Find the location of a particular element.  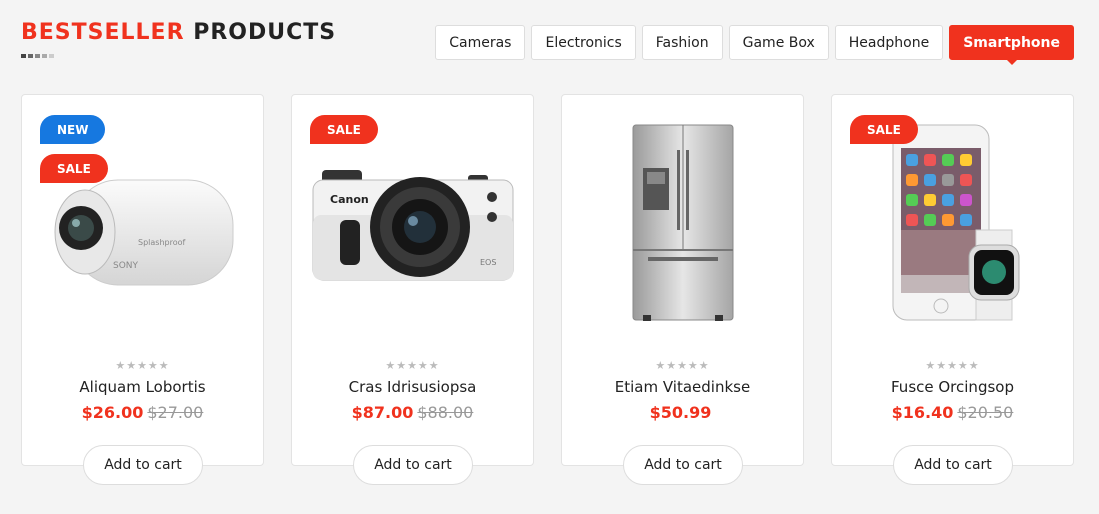

product-image is located at coordinates (682, 225).